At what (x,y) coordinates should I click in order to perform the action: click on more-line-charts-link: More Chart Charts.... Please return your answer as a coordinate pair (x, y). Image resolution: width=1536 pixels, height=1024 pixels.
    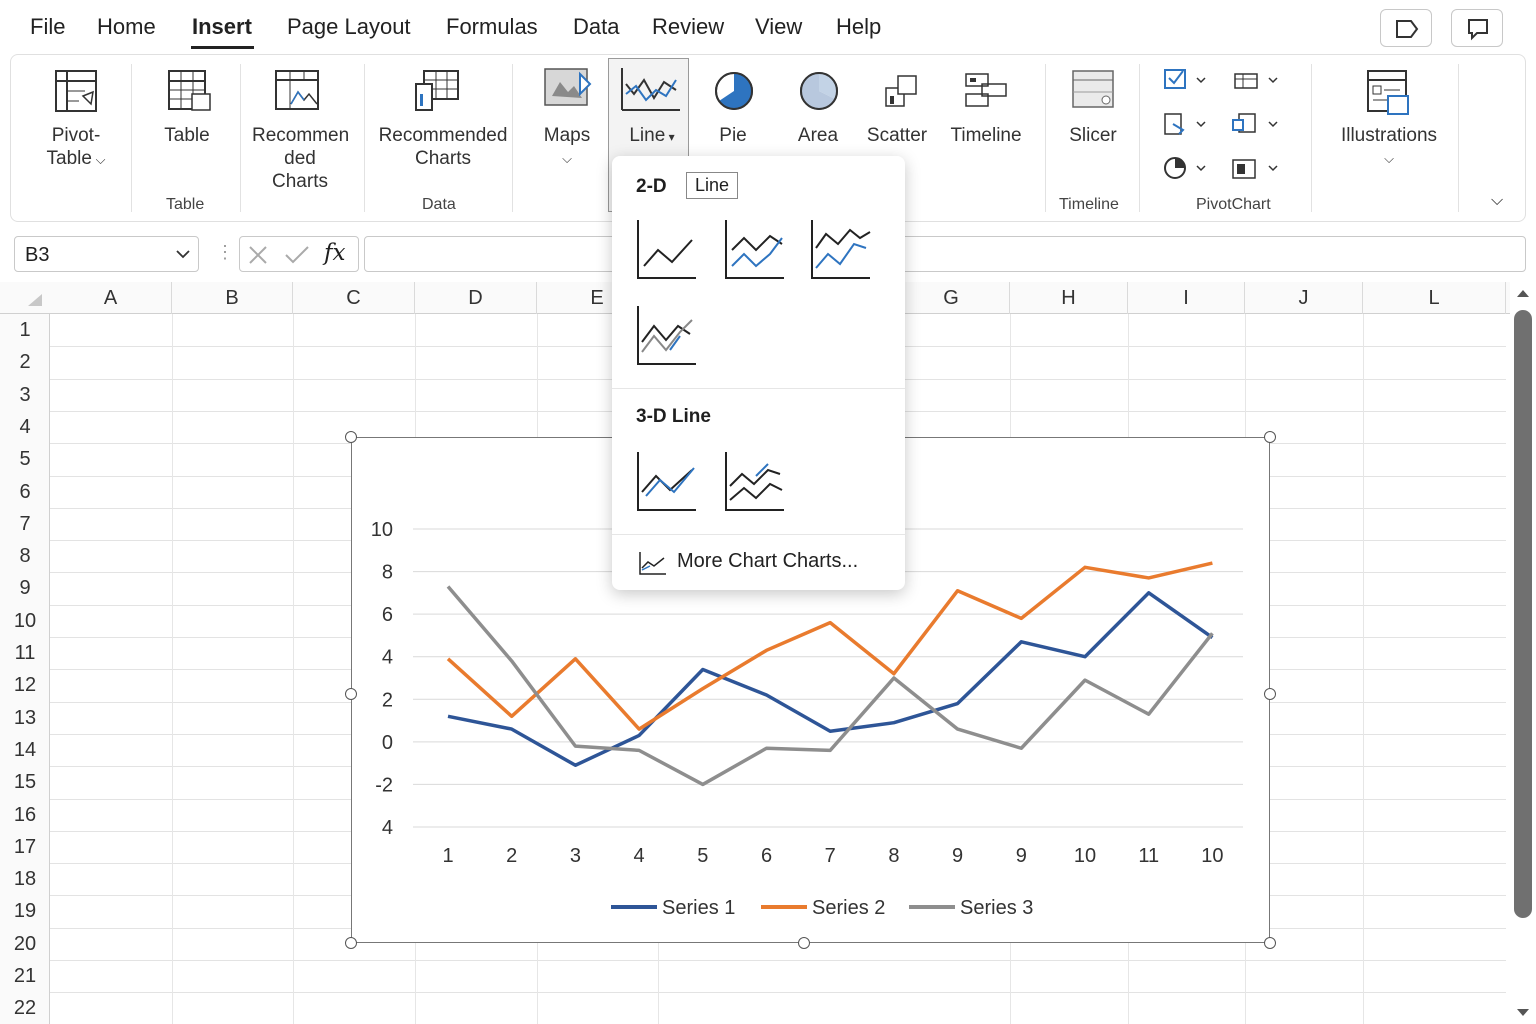
    Looking at the image, I should click on (767, 561).